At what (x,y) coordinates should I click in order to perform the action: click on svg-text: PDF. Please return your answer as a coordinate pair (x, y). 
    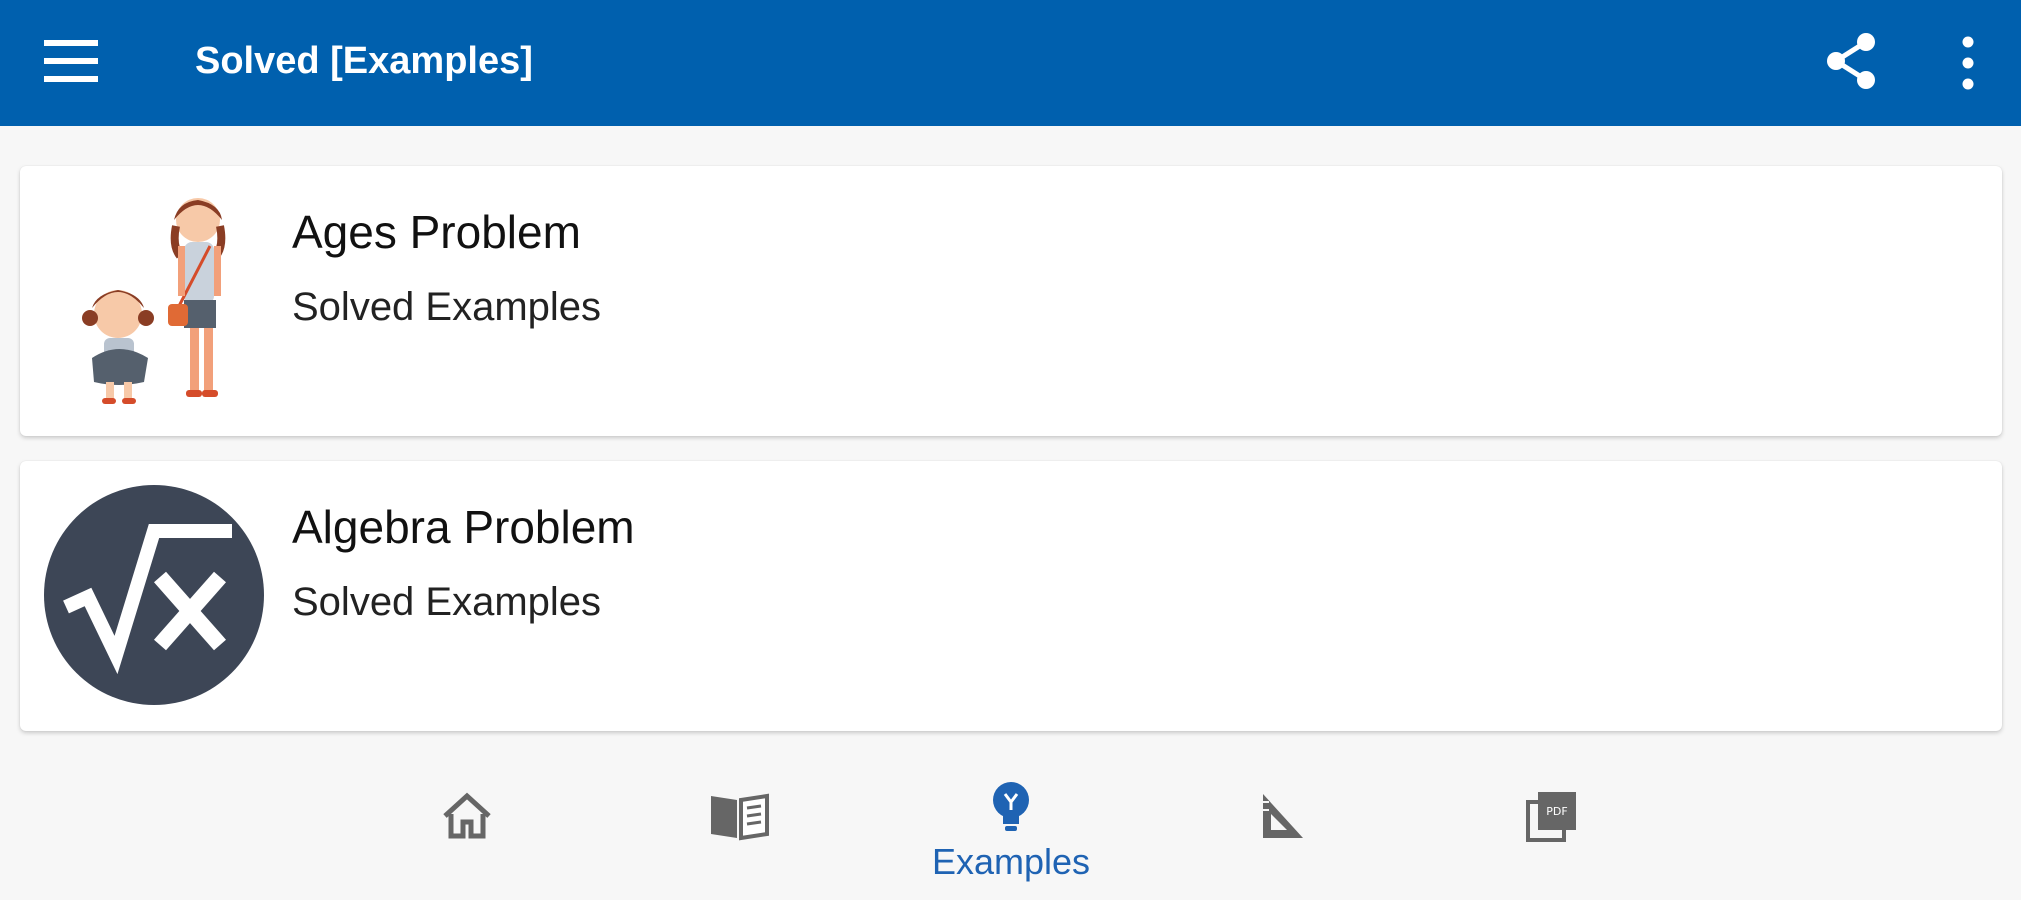
    Looking at the image, I should click on (1556, 811).